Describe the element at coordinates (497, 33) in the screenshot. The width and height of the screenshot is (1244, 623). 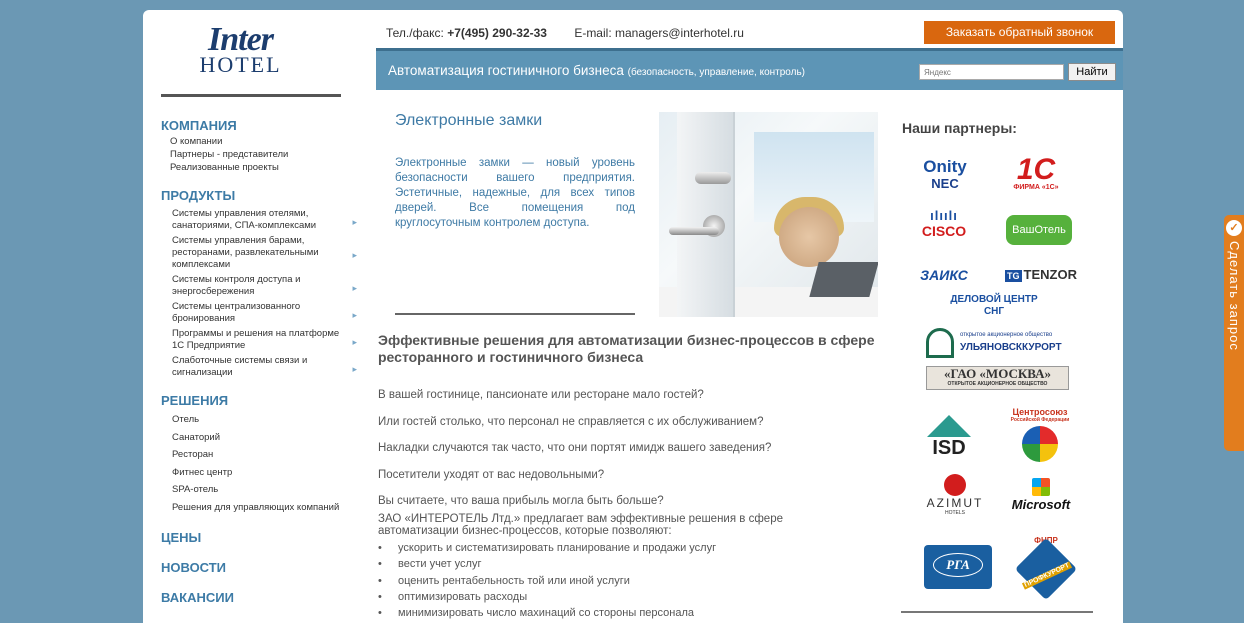
I see `phone-number: +7(495) 290-32-33` at that location.